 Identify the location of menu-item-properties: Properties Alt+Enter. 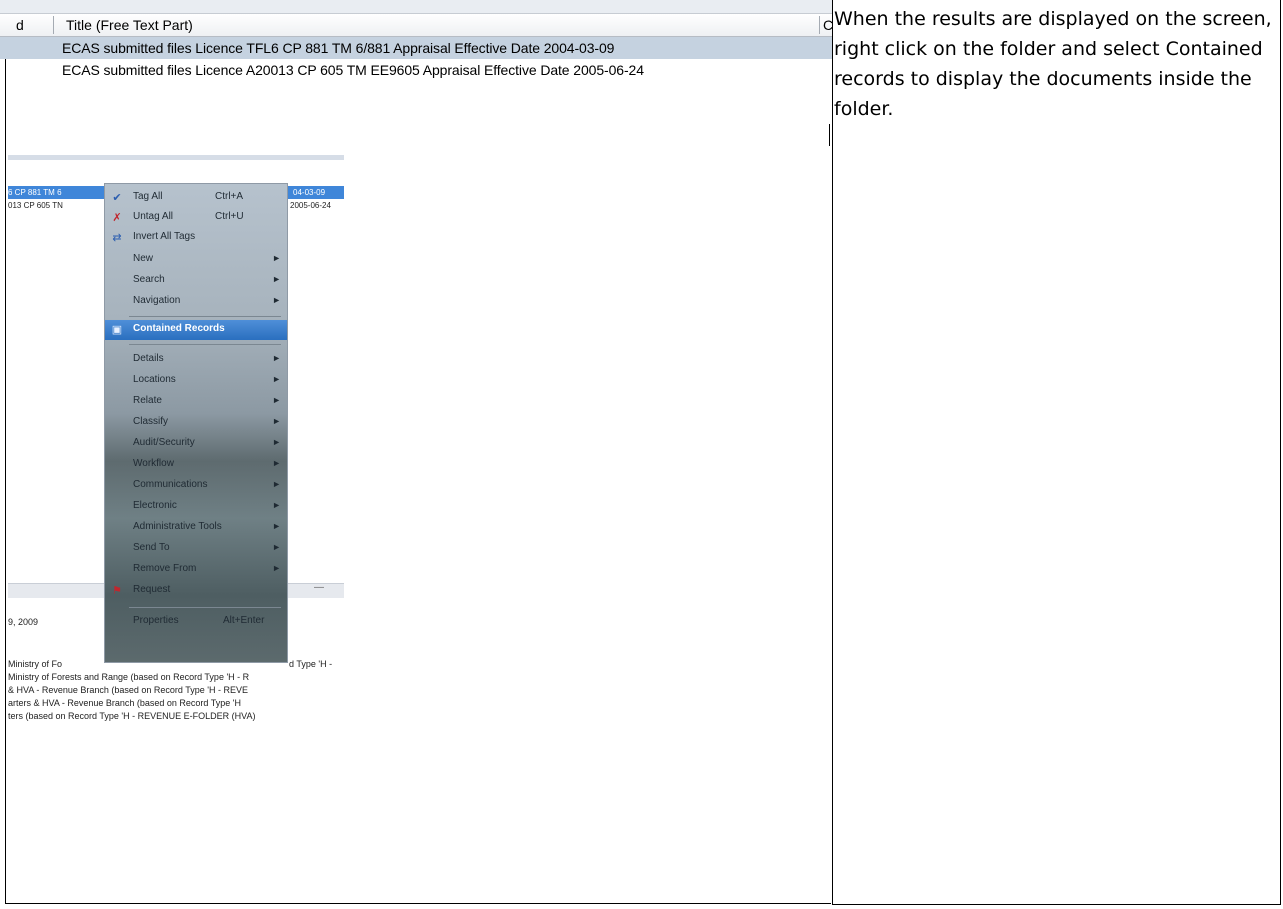
(196, 622).